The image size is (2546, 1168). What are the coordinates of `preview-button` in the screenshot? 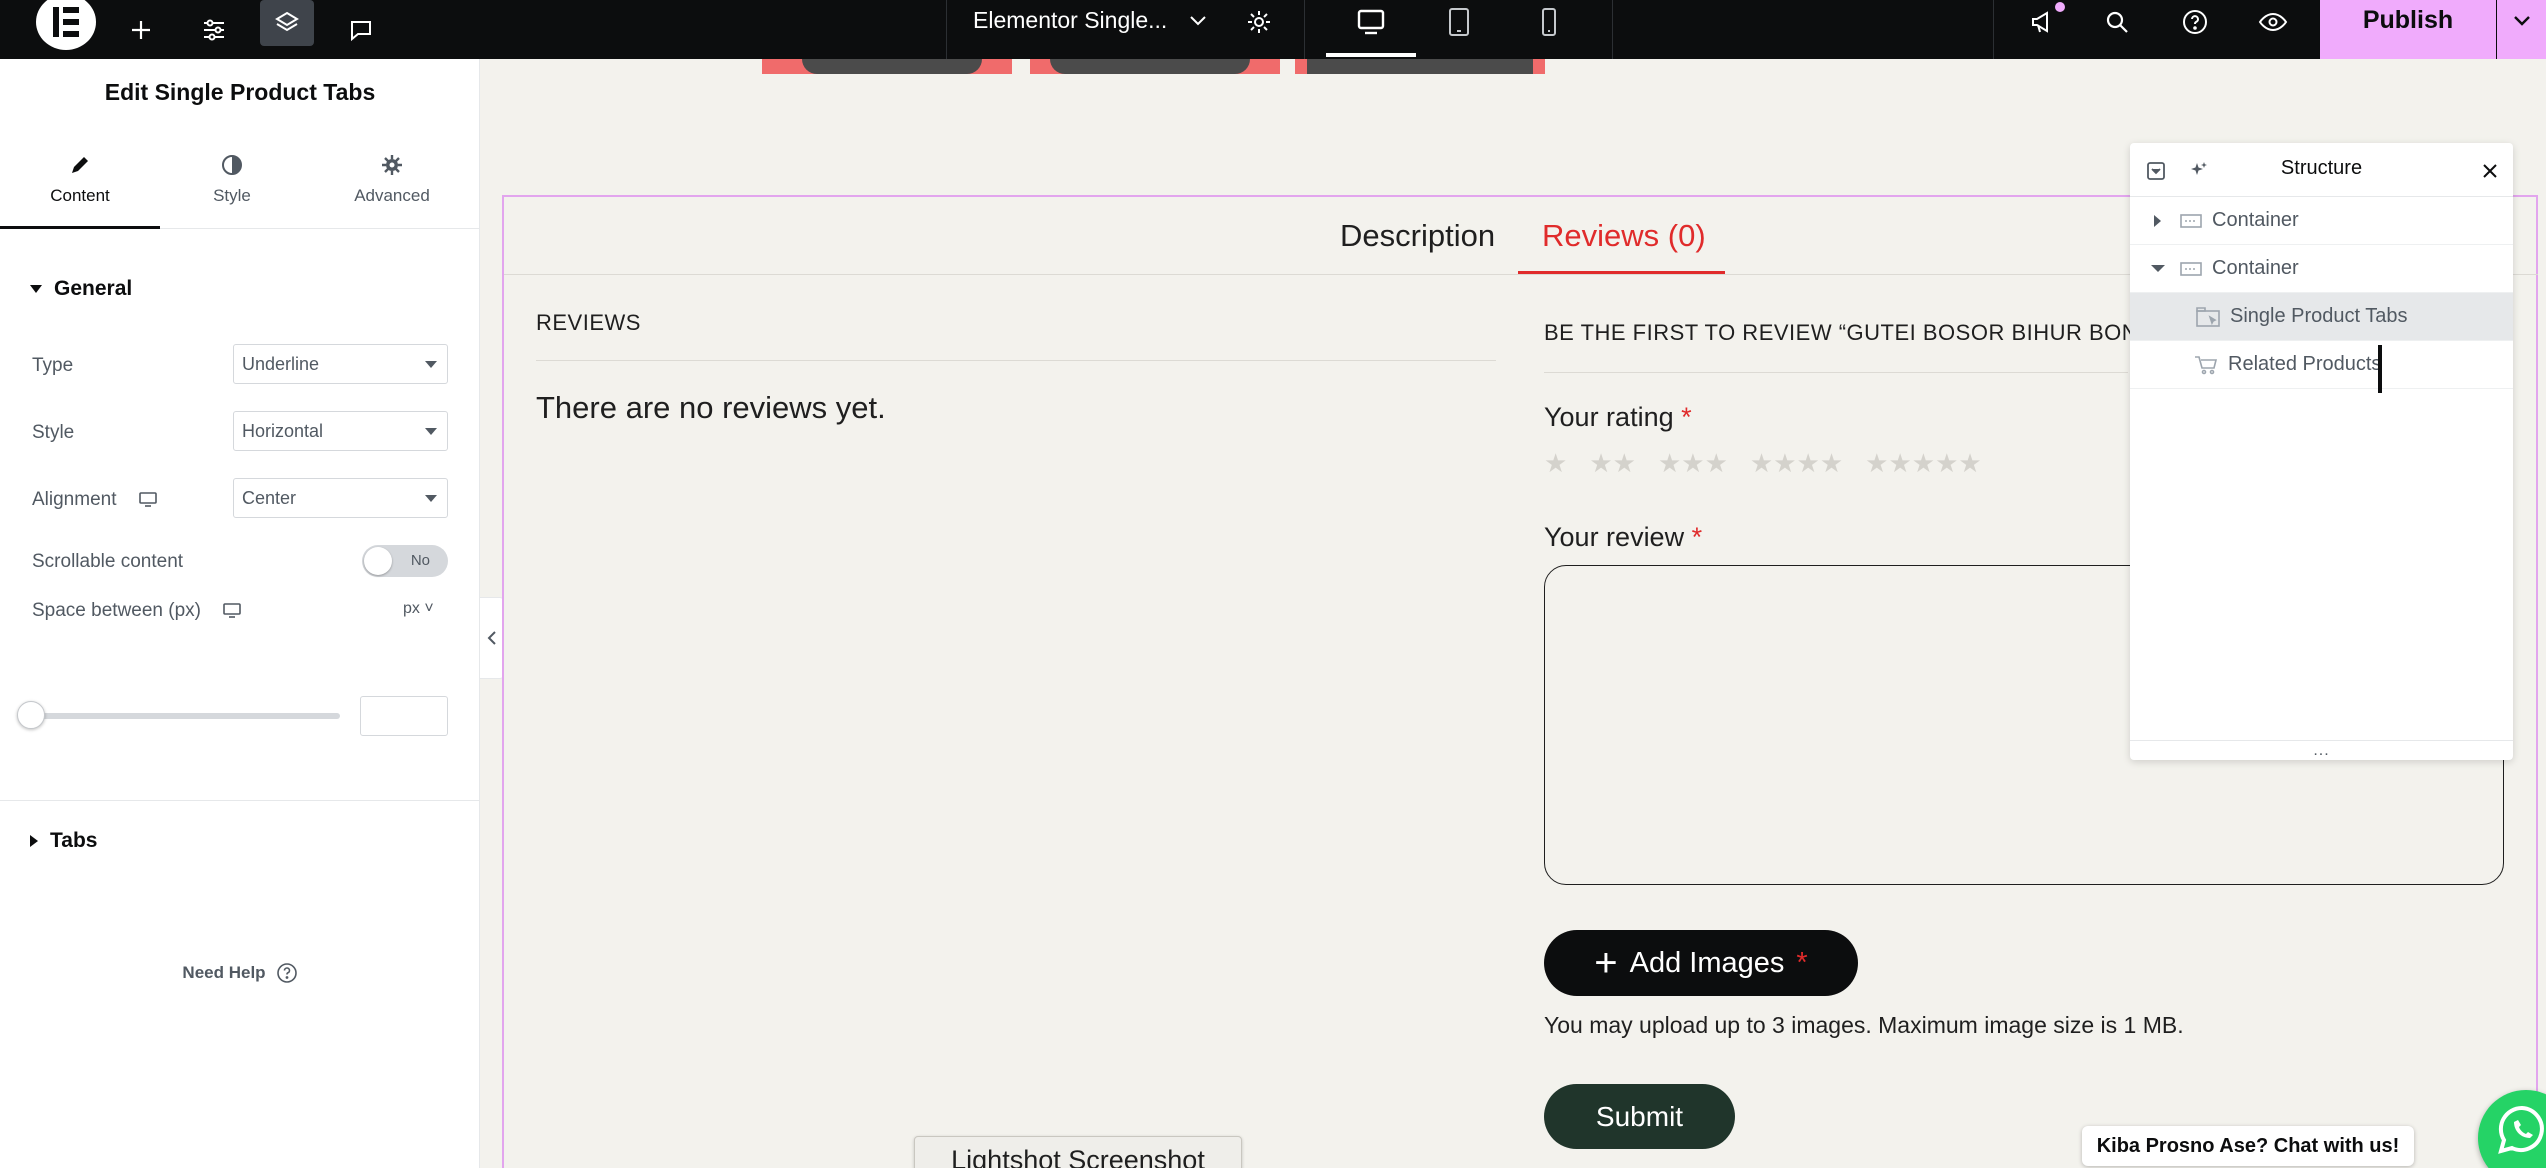 It's located at (2273, 25).